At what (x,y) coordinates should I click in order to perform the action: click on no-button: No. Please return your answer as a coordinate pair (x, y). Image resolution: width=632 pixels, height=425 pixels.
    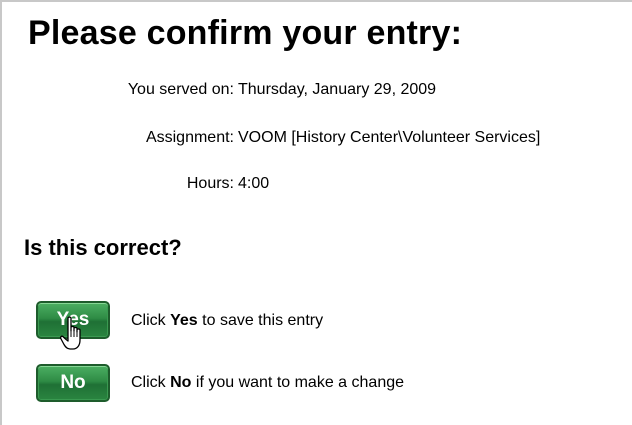
    Looking at the image, I should click on (73, 383).